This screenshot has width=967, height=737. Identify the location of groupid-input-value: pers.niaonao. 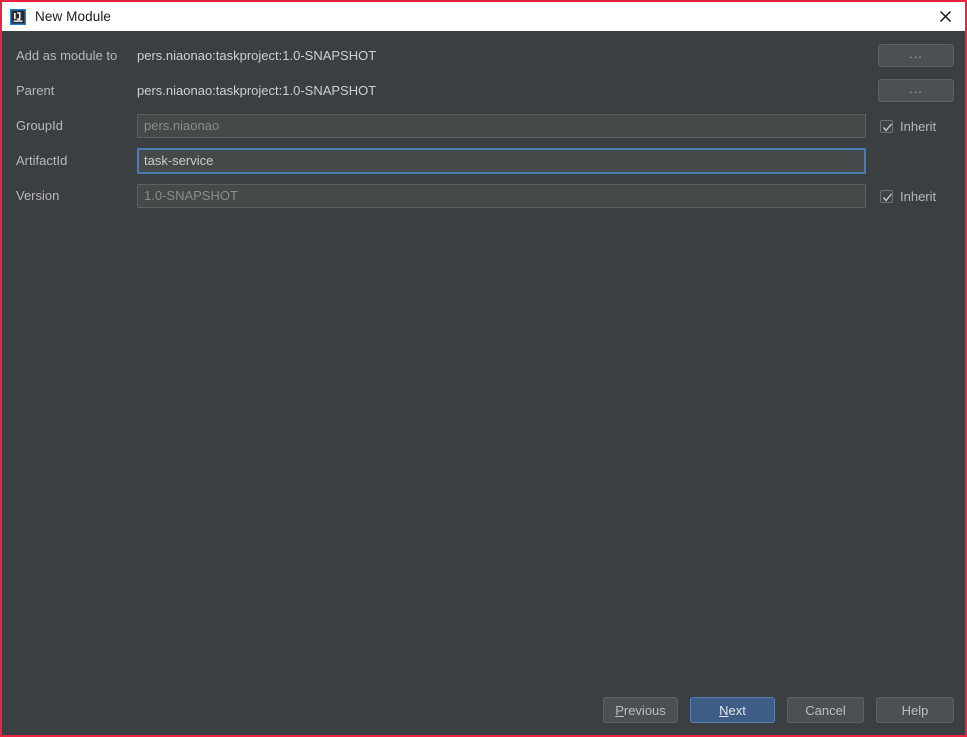
(182, 125).